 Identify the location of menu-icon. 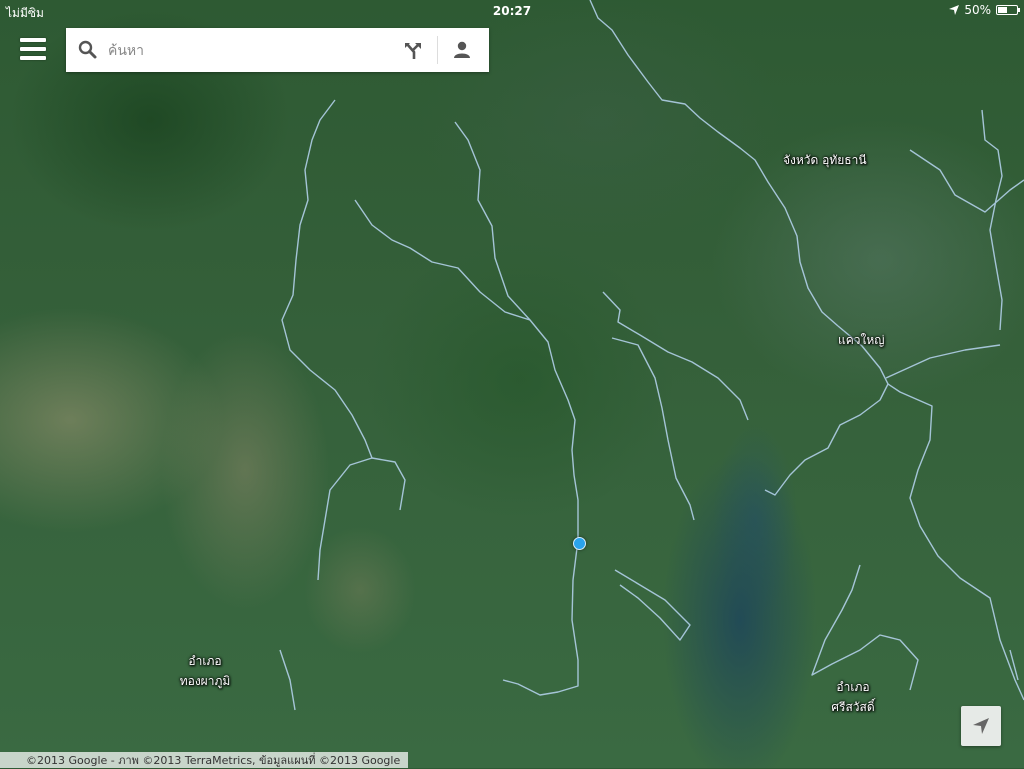
(33, 49).